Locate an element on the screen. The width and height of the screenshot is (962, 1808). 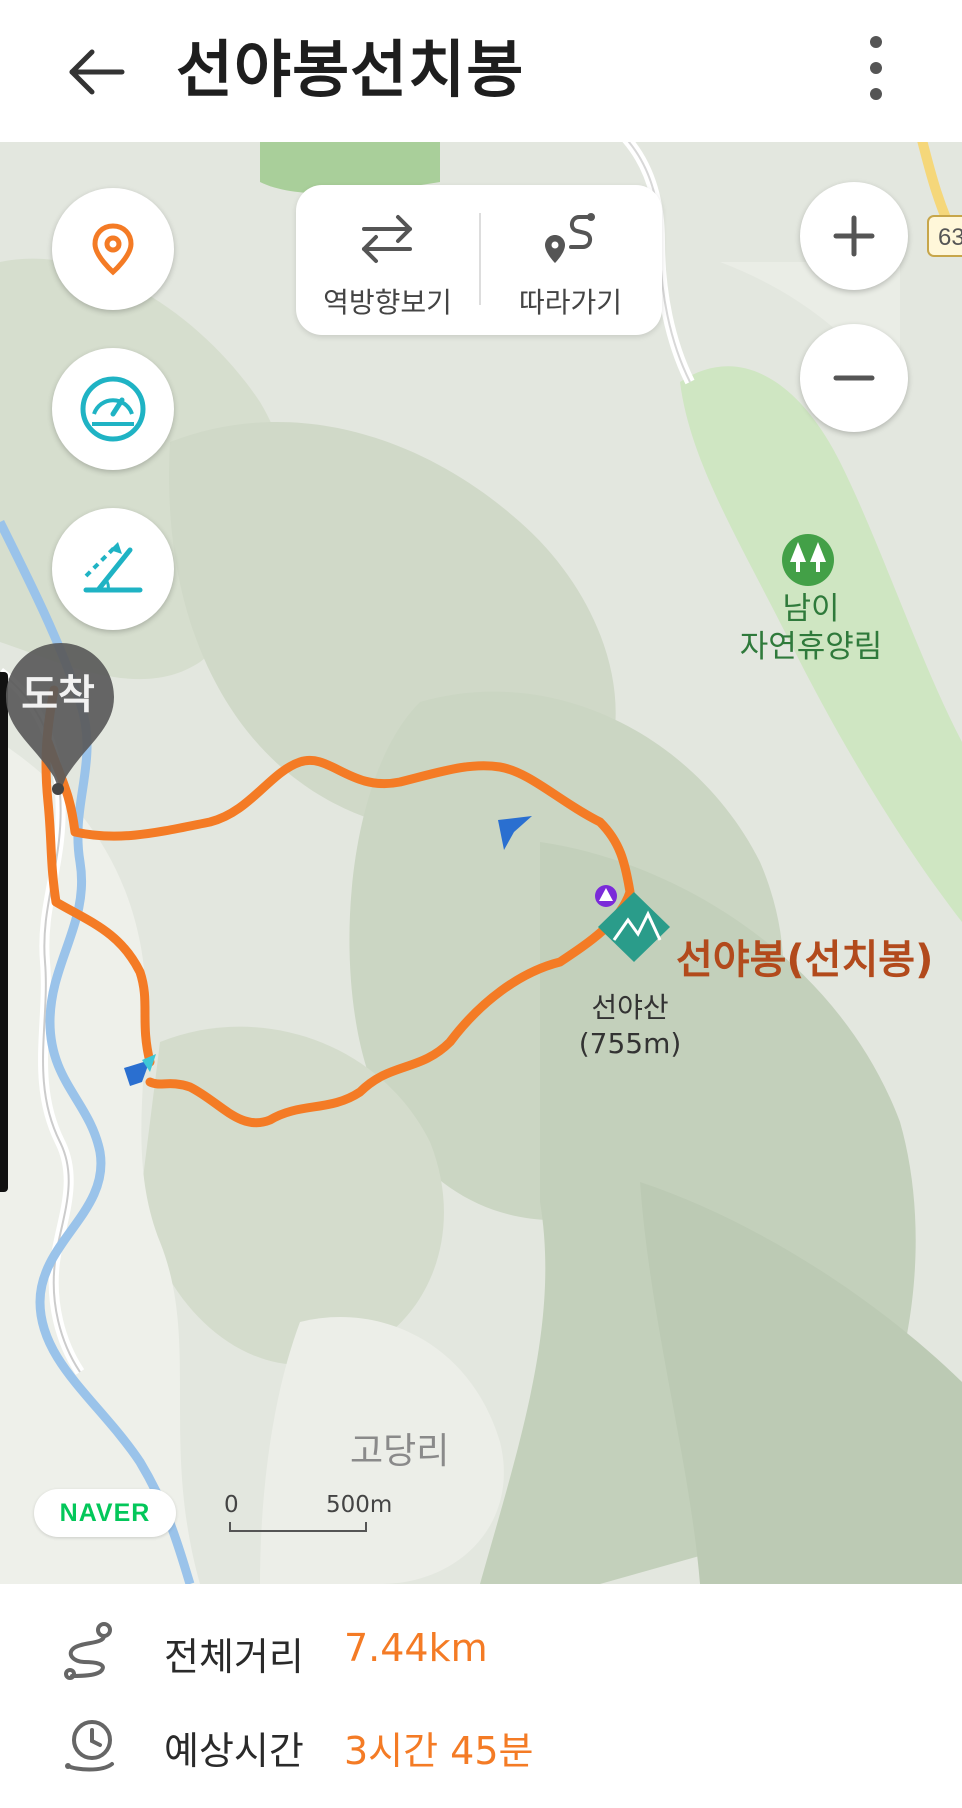
follow-route-button: 따라가기 is located at coordinates (570, 260).